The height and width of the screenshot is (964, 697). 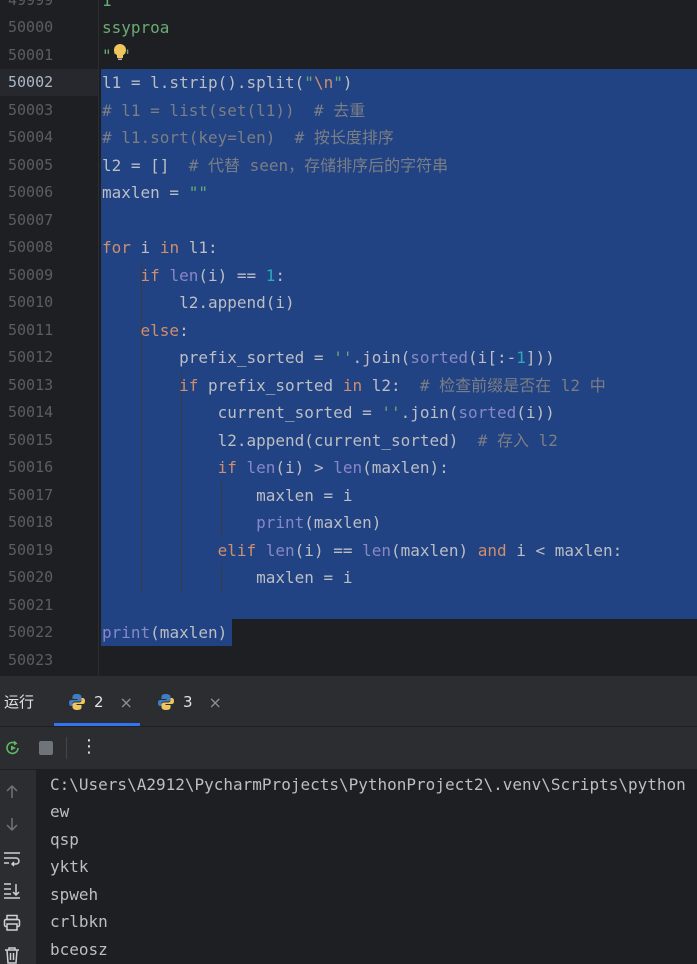 What do you see at coordinates (31, 467) in the screenshot?
I see `line-number: 50016` at bounding box center [31, 467].